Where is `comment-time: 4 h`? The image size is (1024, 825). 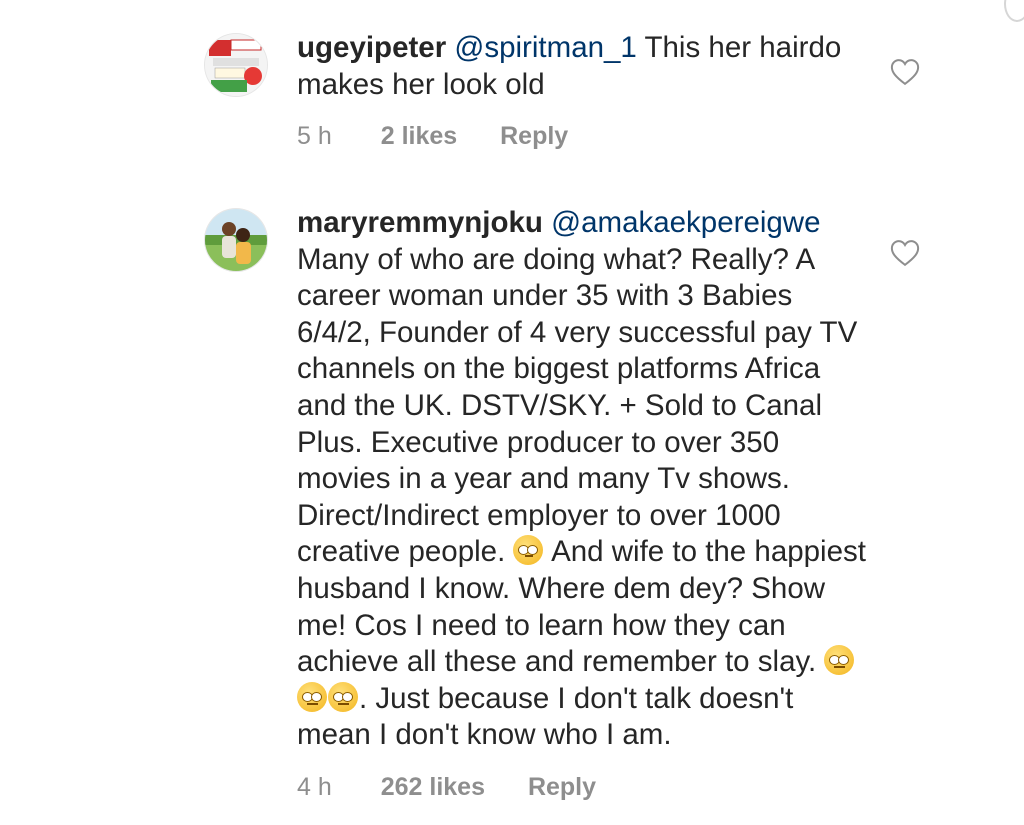
comment-time: 4 h is located at coordinates (314, 787).